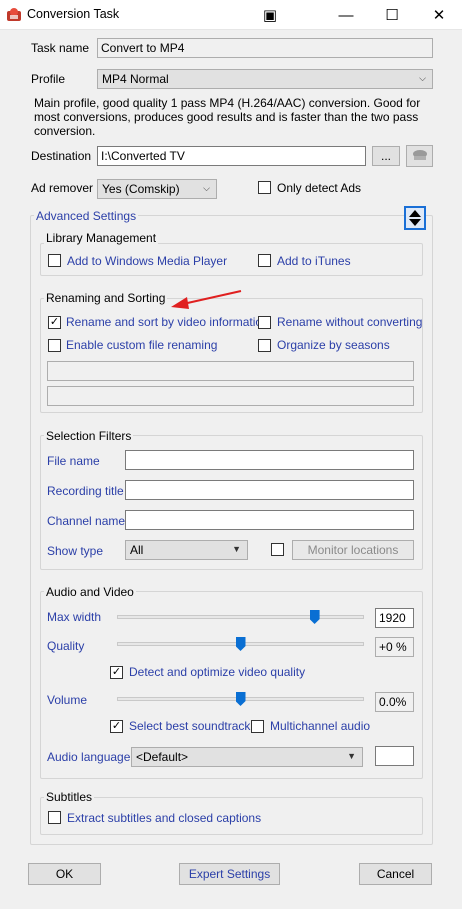 The image size is (462, 909). What do you see at coordinates (167, 322) in the screenshot?
I see `rename-sort-label: Rename and sort by video information` at bounding box center [167, 322].